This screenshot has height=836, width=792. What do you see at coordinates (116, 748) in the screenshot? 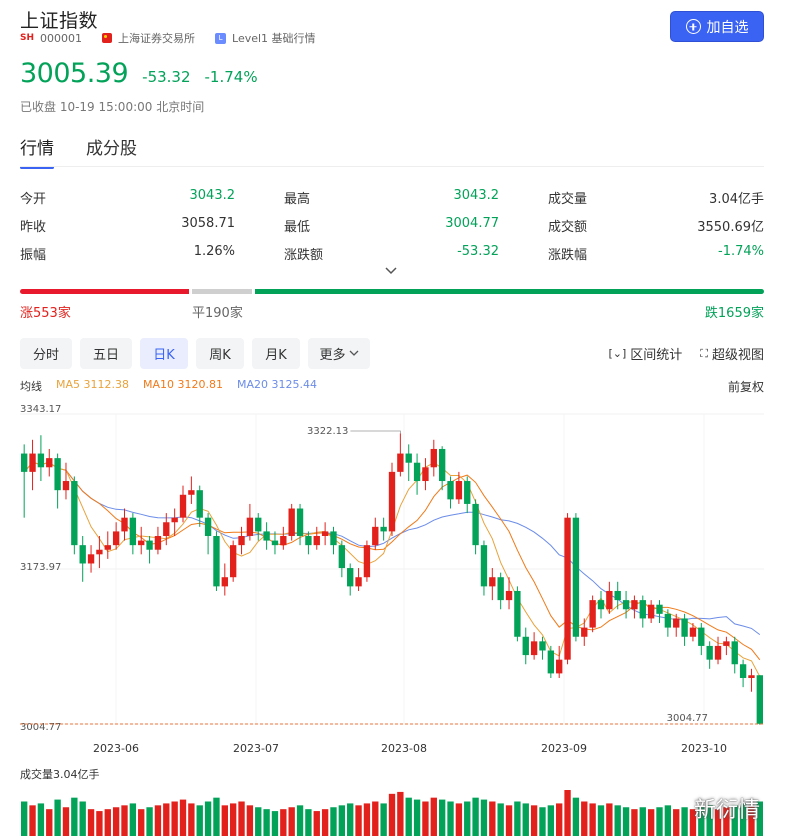
I see `x-tick-label: 2023-06` at bounding box center [116, 748].